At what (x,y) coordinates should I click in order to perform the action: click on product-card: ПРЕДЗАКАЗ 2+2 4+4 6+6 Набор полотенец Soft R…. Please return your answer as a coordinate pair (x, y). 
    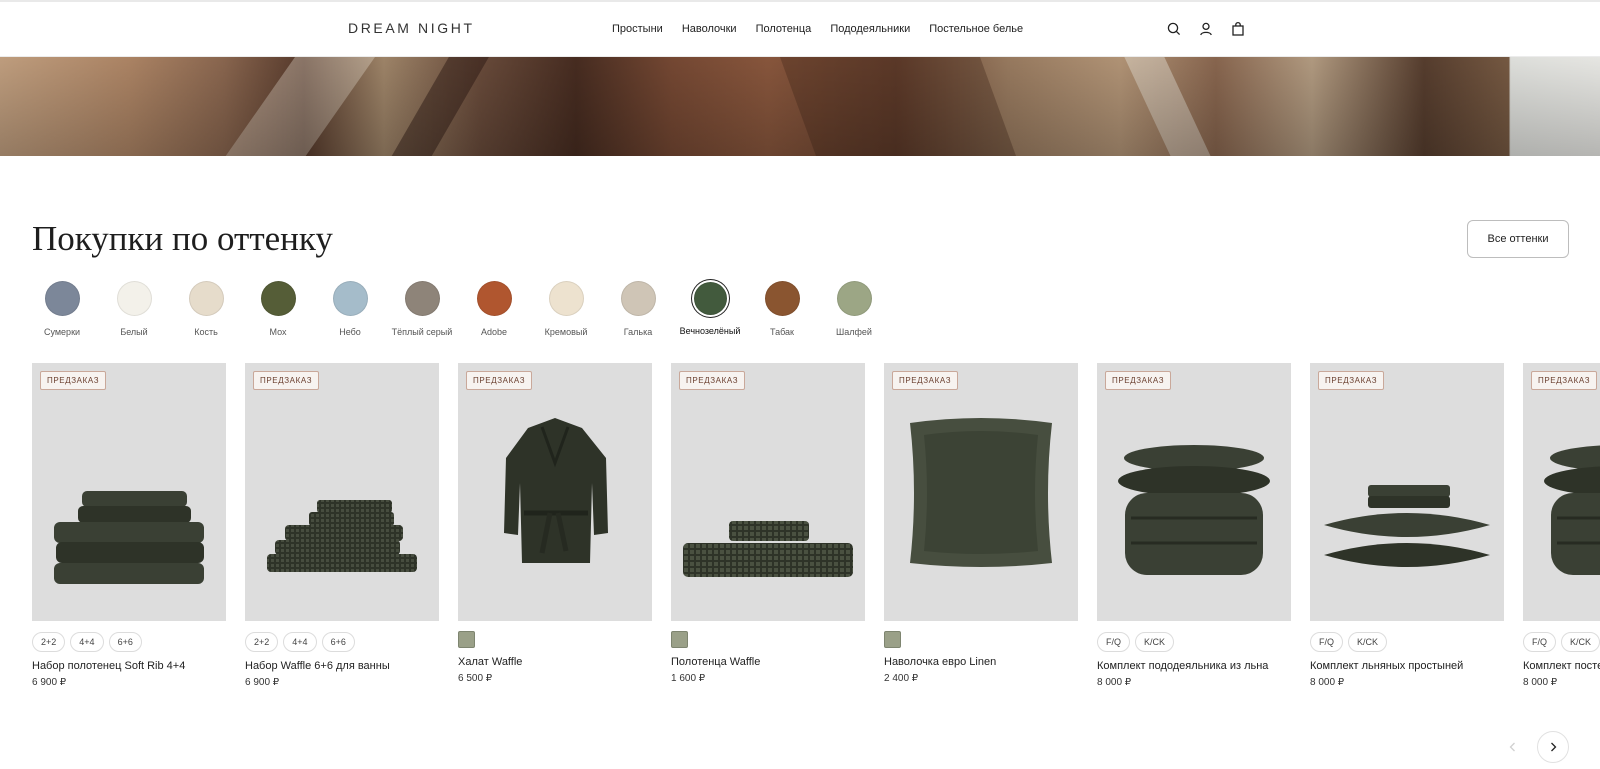
    Looking at the image, I should click on (129, 525).